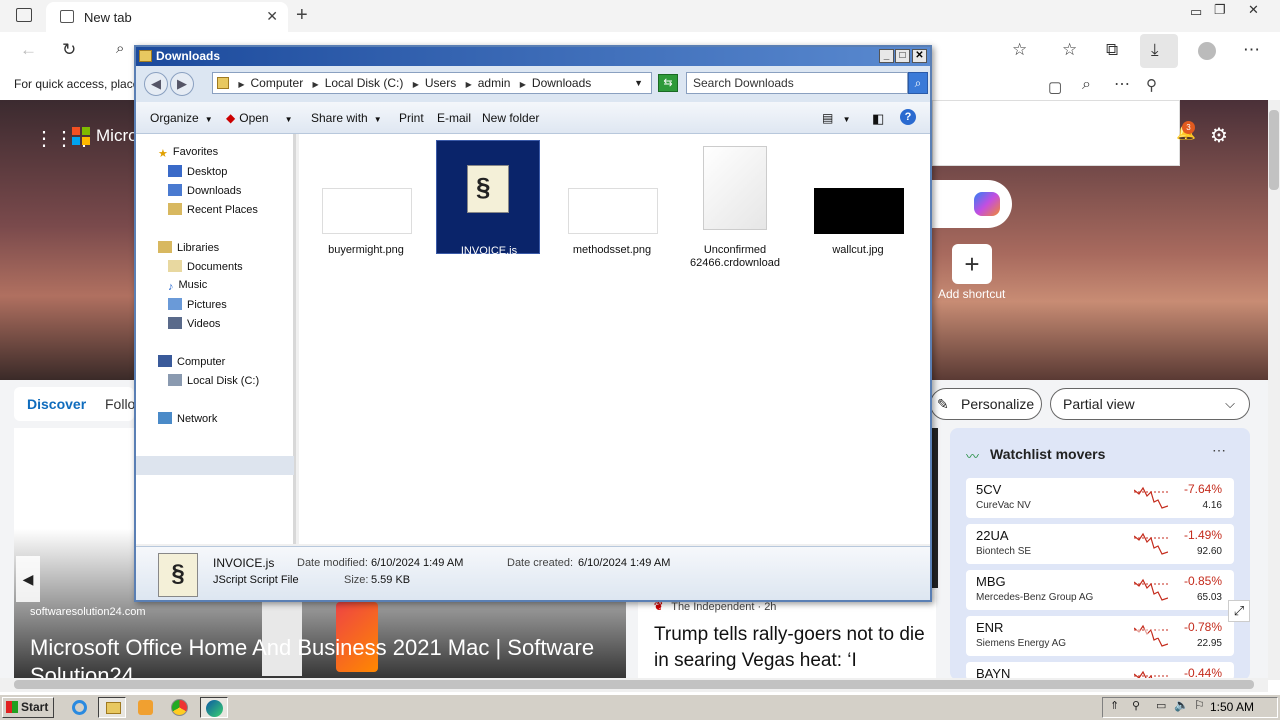 Image resolution: width=1280 pixels, height=720 pixels. I want to click on expand-icon: ⤢, so click(1239, 611).